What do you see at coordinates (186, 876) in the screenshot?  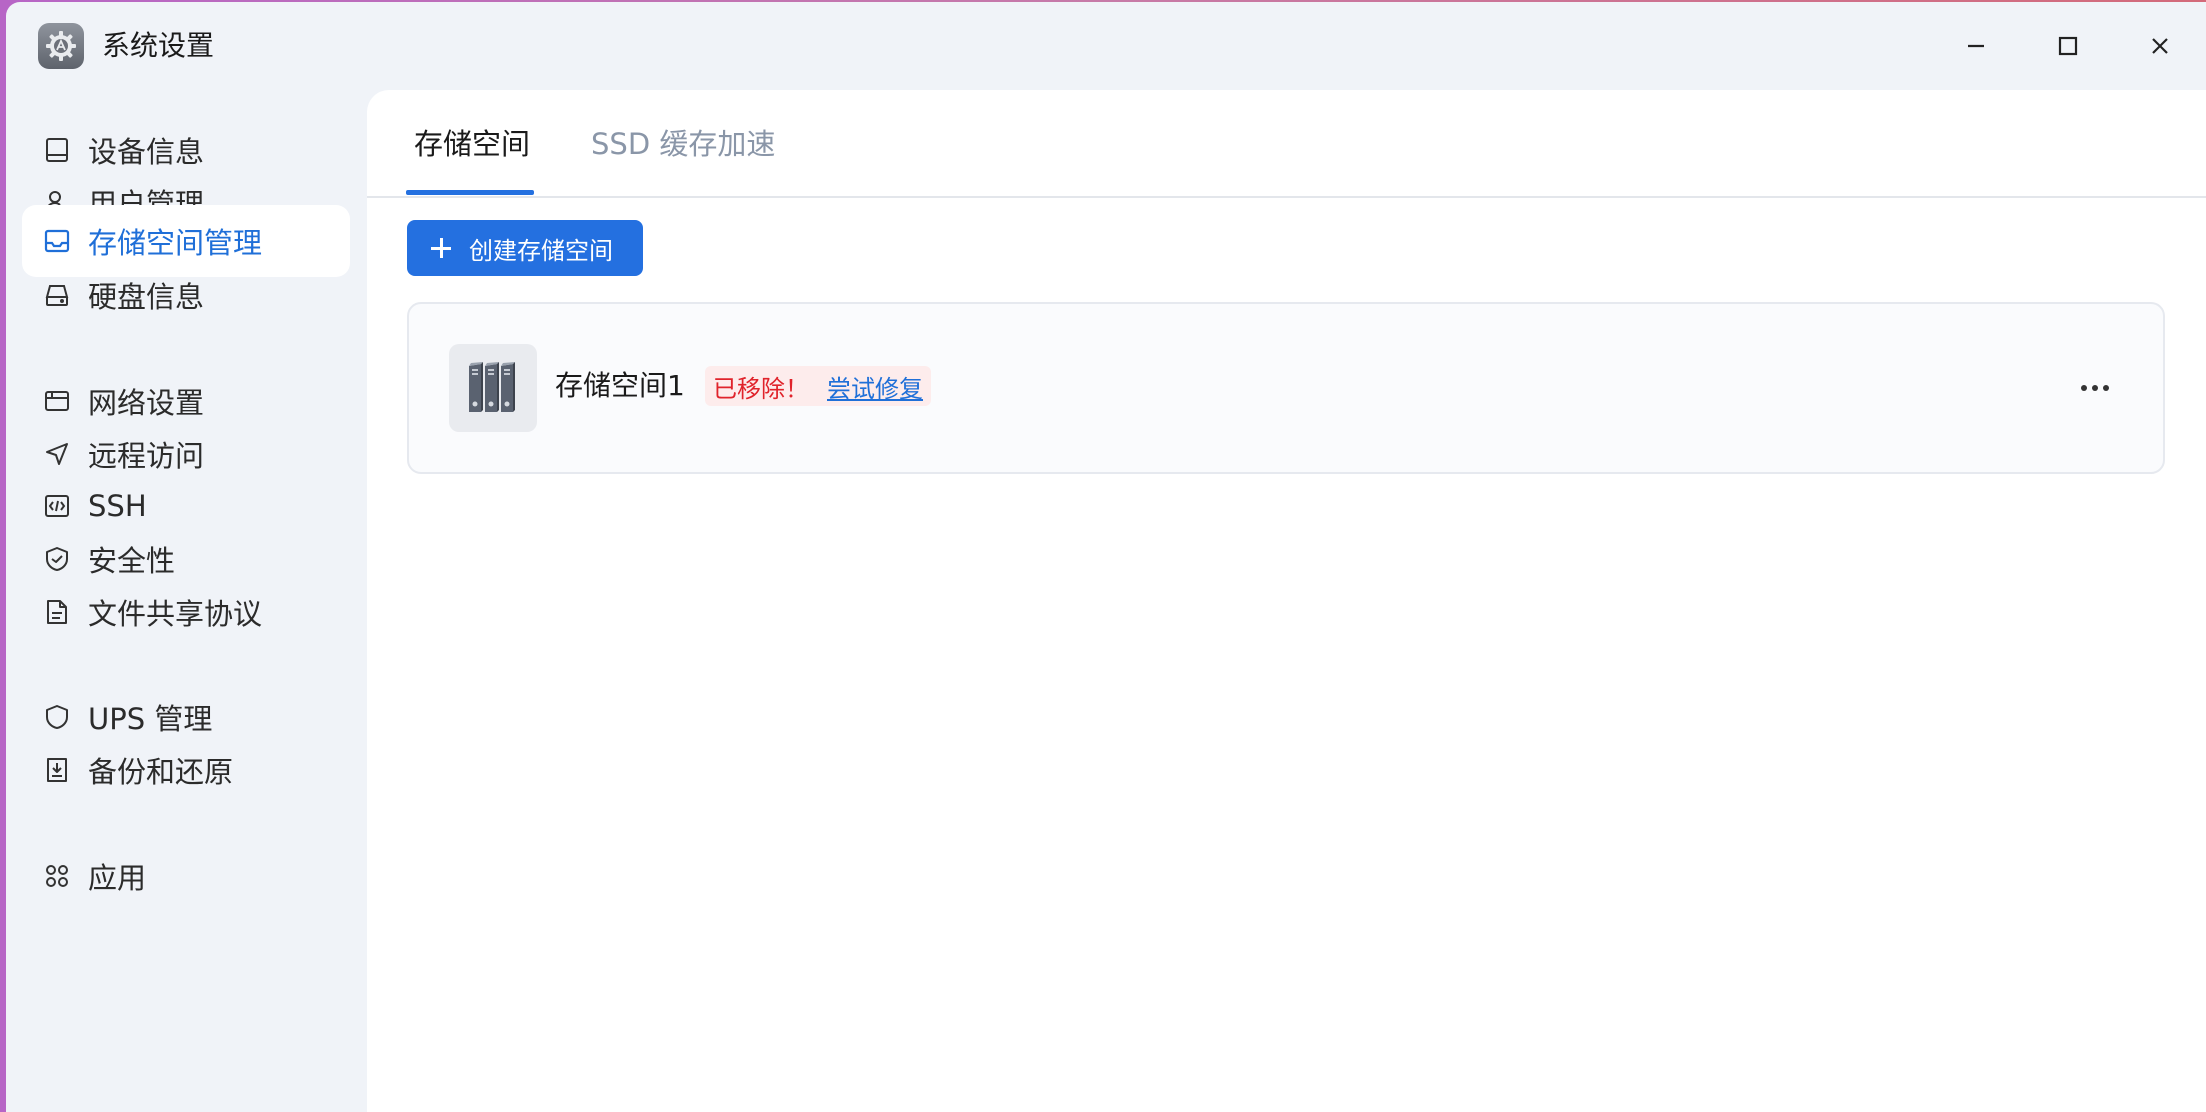 I see `sidebar-item-apps: 应用` at bounding box center [186, 876].